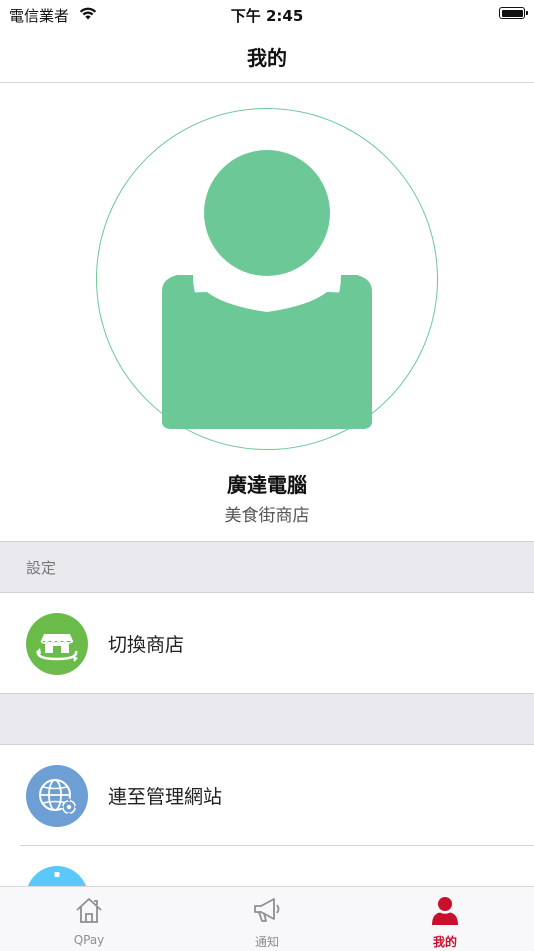  What do you see at coordinates (267, 795) in the screenshot?
I see `admin-site-row: 連至管理網站` at bounding box center [267, 795].